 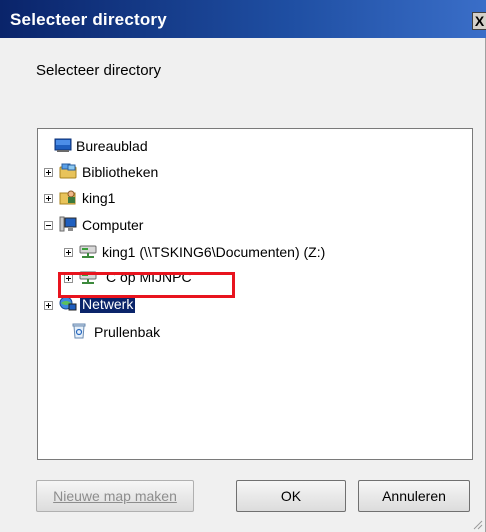 I want to click on tree-item-label: king1, so click(x=99, y=198).